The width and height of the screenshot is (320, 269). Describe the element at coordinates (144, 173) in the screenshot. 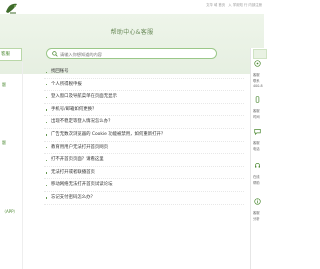

I see `faq-item: 无法打开或者联播首页` at that location.